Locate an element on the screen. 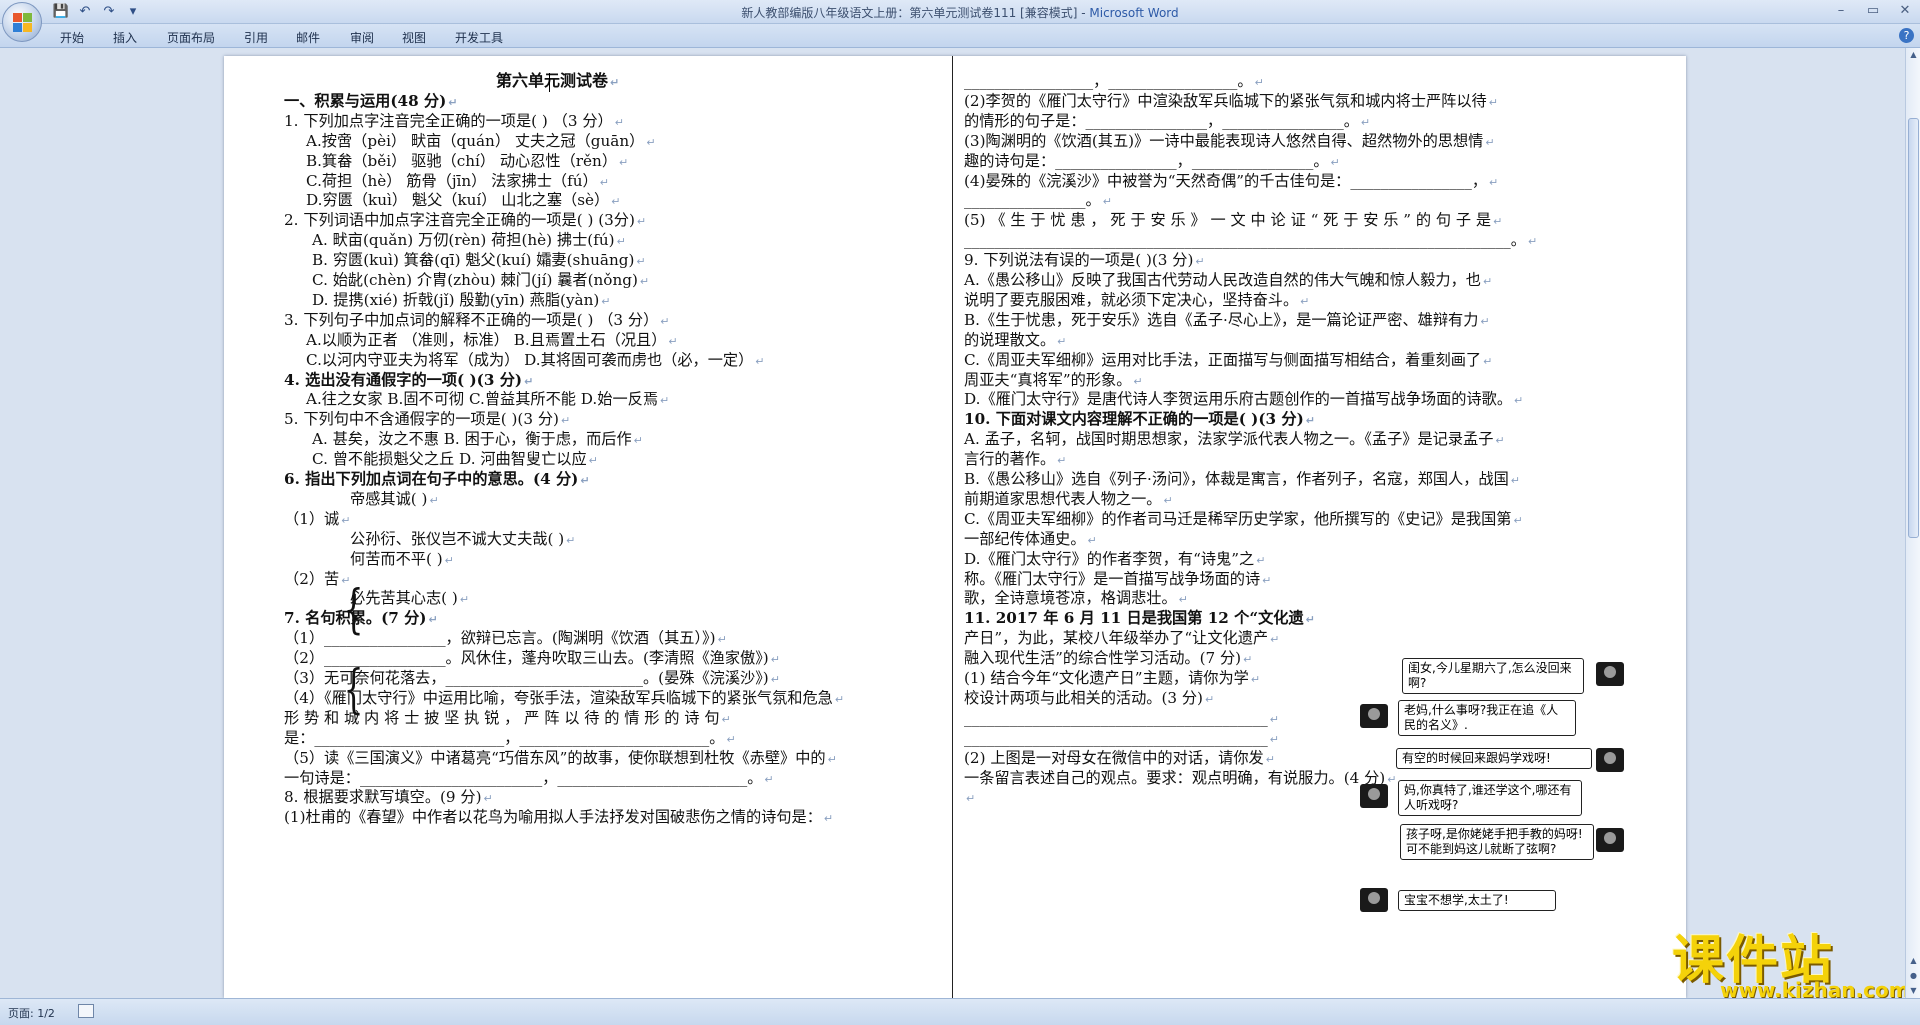  tab-review: 审阅 is located at coordinates (362, 37).